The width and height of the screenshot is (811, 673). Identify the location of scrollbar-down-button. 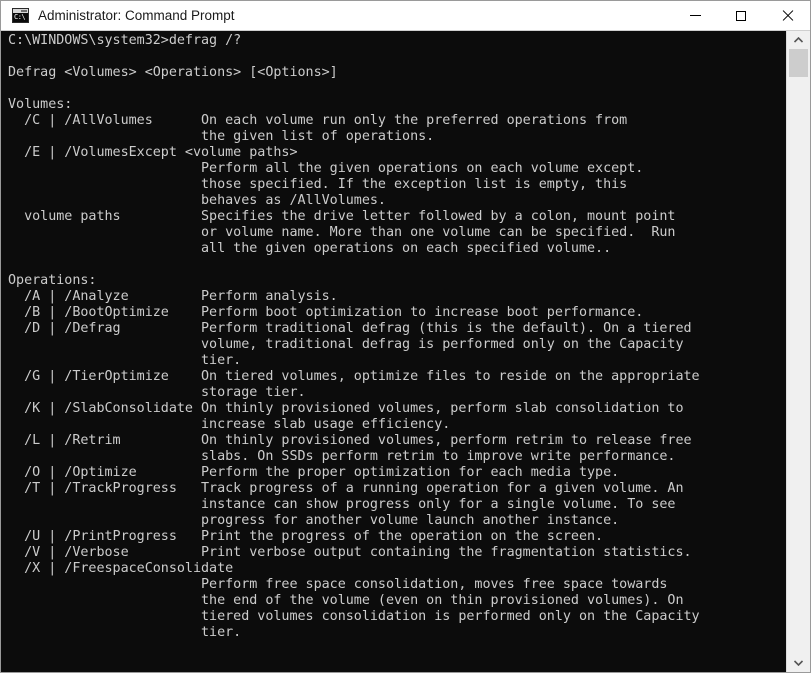
(798, 663).